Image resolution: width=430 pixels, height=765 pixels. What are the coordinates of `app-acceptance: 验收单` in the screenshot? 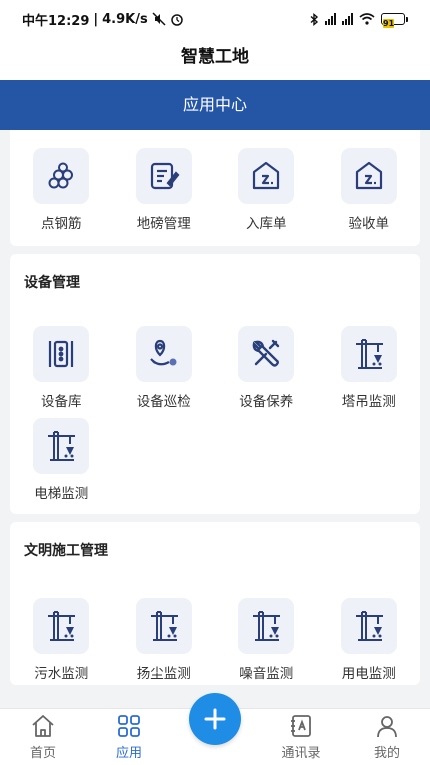 It's located at (369, 190).